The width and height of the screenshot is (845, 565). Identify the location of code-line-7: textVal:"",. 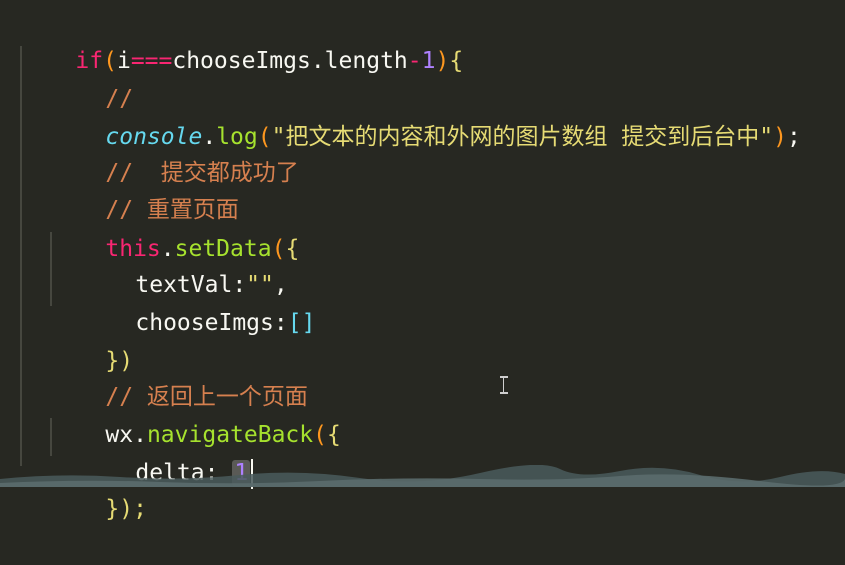
(183, 264).